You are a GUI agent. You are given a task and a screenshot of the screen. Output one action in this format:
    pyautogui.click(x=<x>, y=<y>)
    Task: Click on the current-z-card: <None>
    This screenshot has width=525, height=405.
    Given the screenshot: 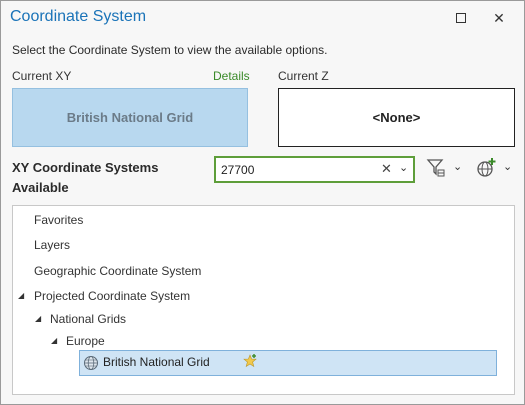 What is the action you would take?
    pyautogui.click(x=396, y=117)
    